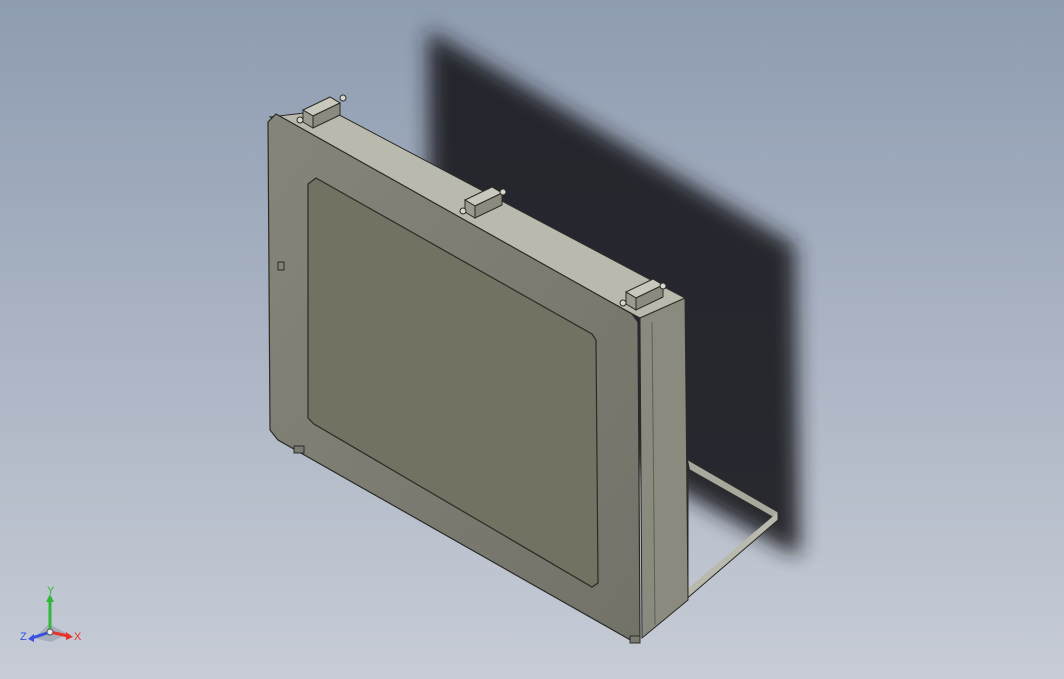  Describe the element at coordinates (78, 637) in the screenshot. I see `x-axis-label: X` at that location.